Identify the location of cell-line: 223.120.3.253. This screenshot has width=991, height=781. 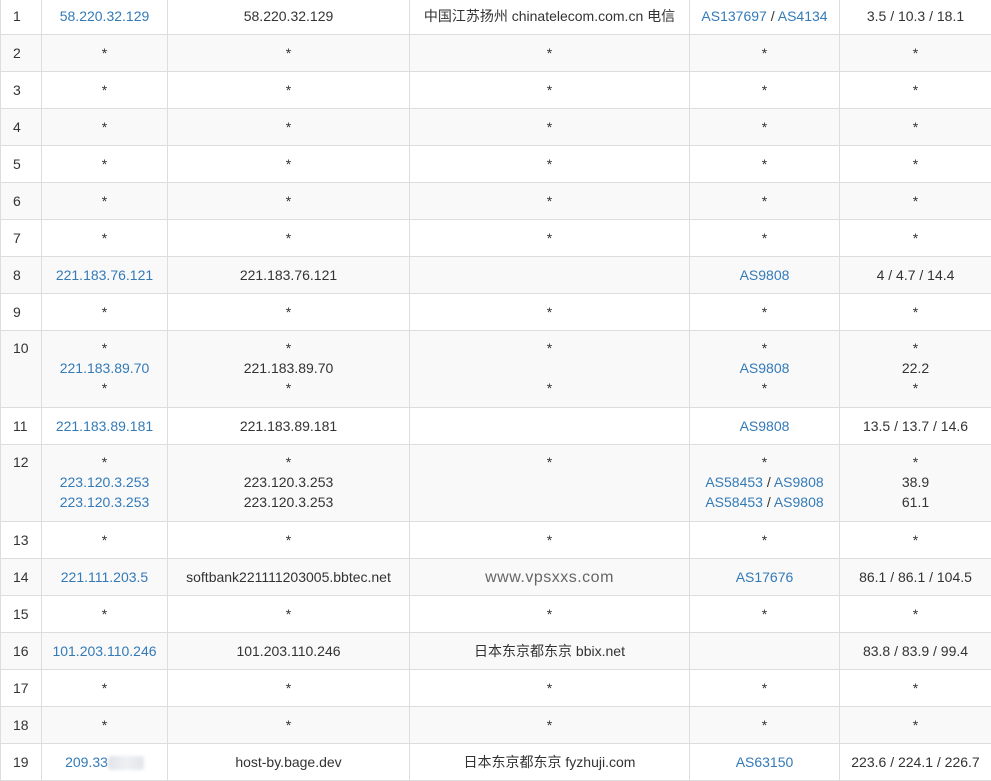
(288, 502).